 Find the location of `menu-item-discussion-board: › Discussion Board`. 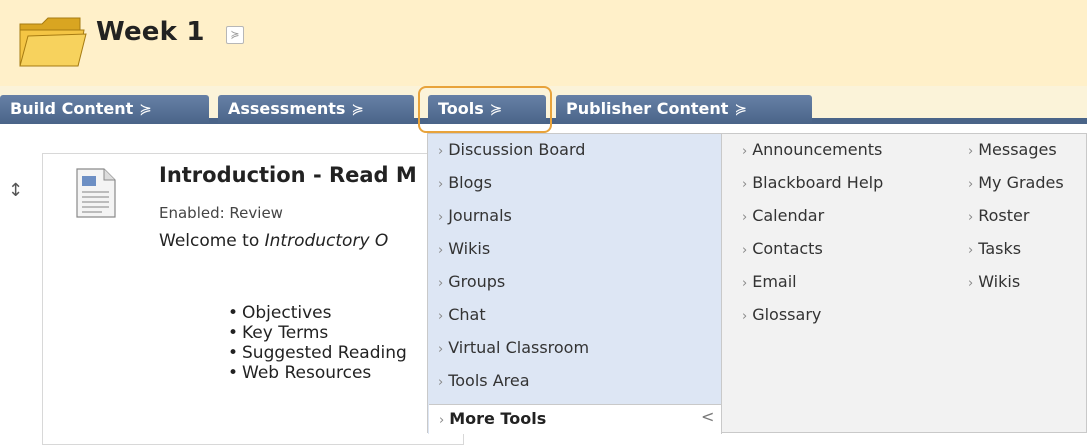

menu-item-discussion-board: › Discussion Board is located at coordinates (511, 149).